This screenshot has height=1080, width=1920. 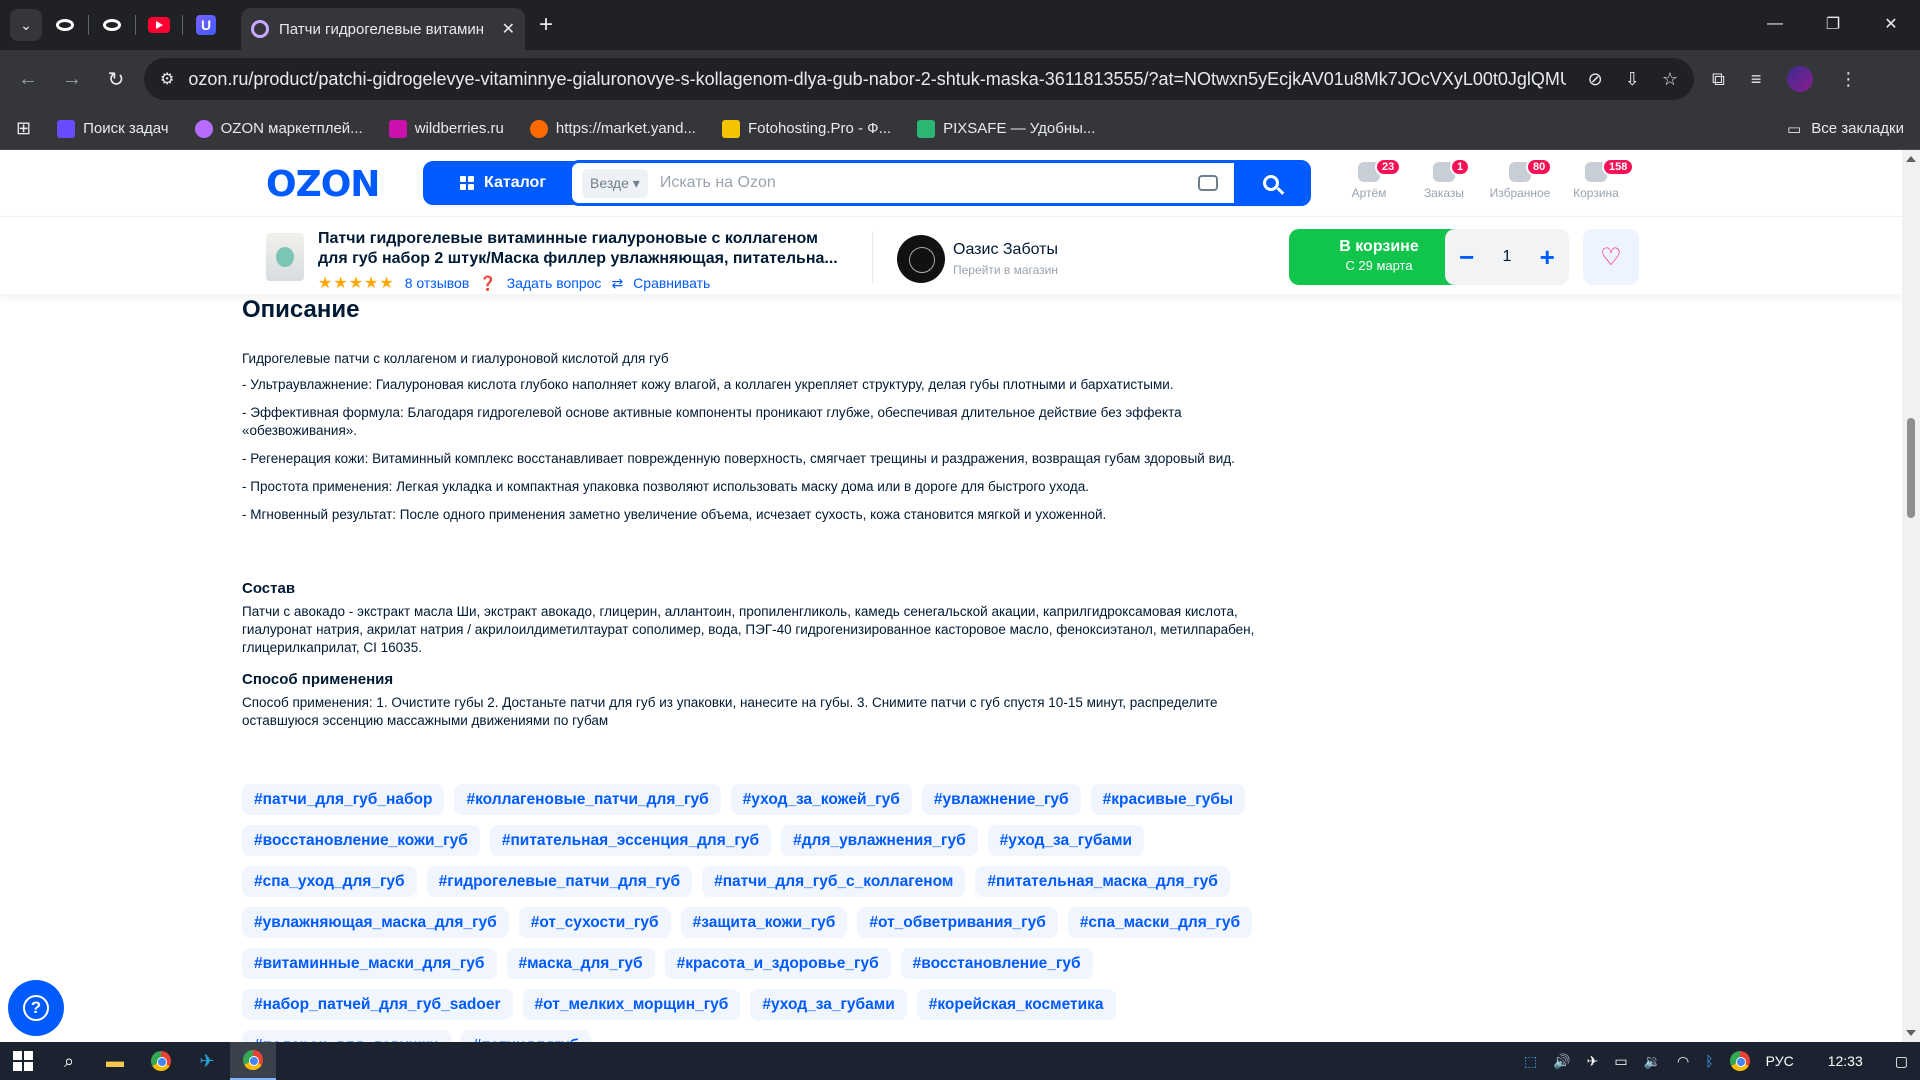 What do you see at coordinates (159, 25) in the screenshot?
I see `pinned-tab-youtube` at bounding box center [159, 25].